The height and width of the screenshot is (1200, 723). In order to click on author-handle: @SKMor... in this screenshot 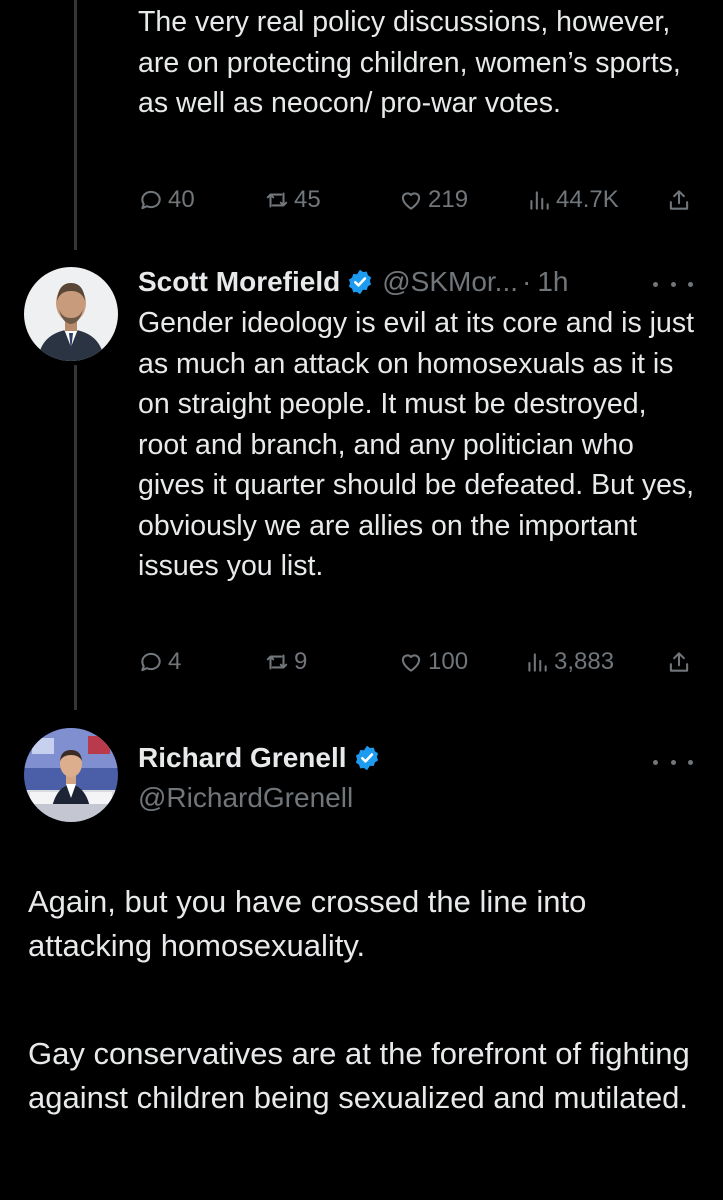, I will do `click(450, 282)`.